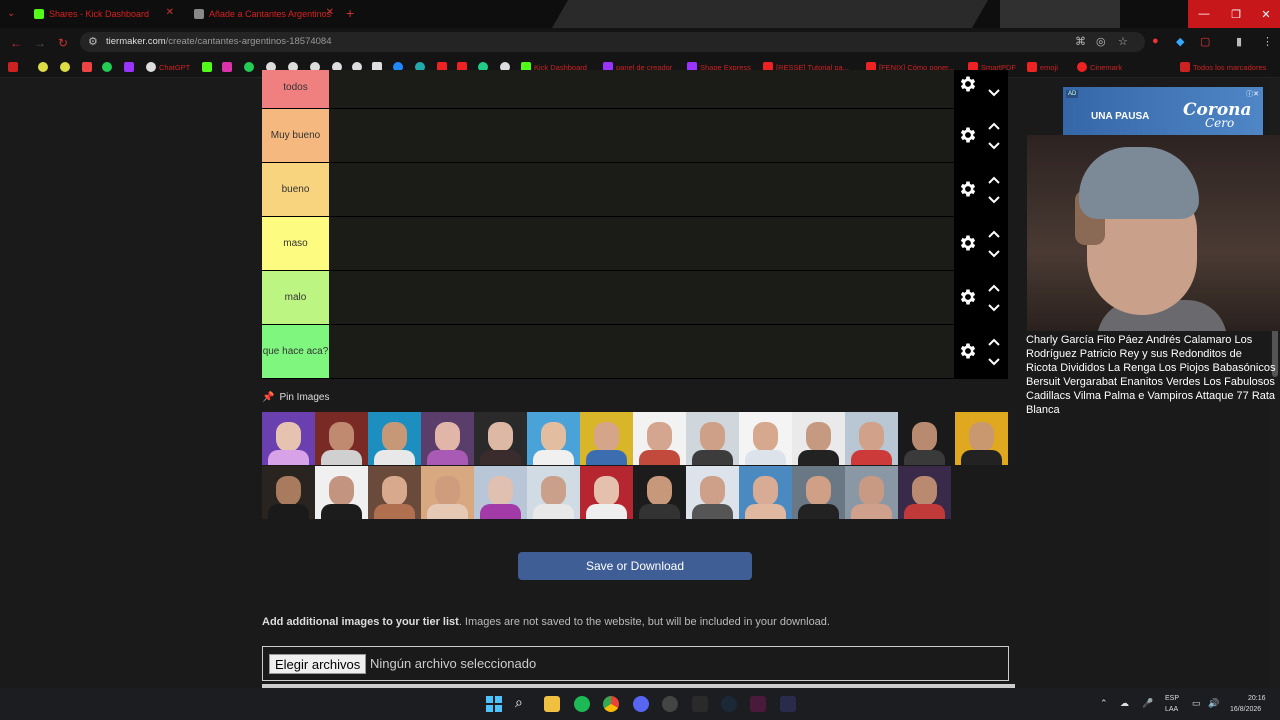 Image resolution: width=1280 pixels, height=720 pixels. What do you see at coordinates (729, 704) in the screenshot?
I see `steam-icon` at bounding box center [729, 704].